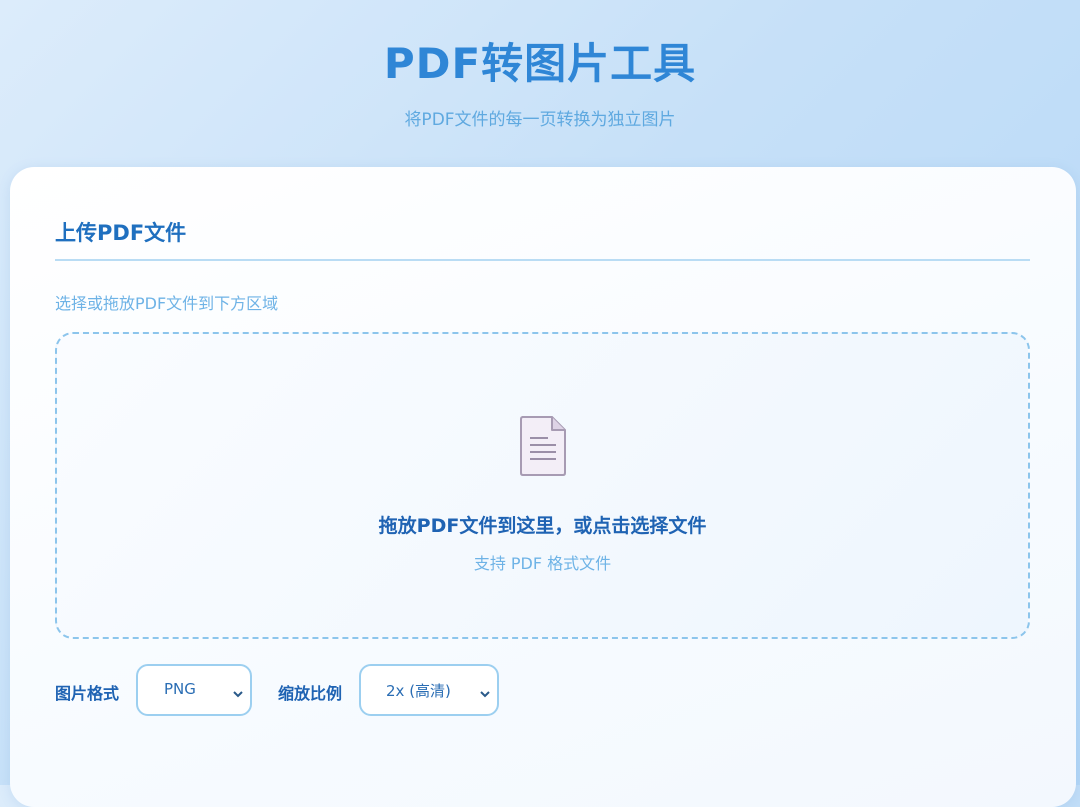  What do you see at coordinates (418, 691) in the screenshot?
I see `scale-select-value: 2x (高清)` at bounding box center [418, 691].